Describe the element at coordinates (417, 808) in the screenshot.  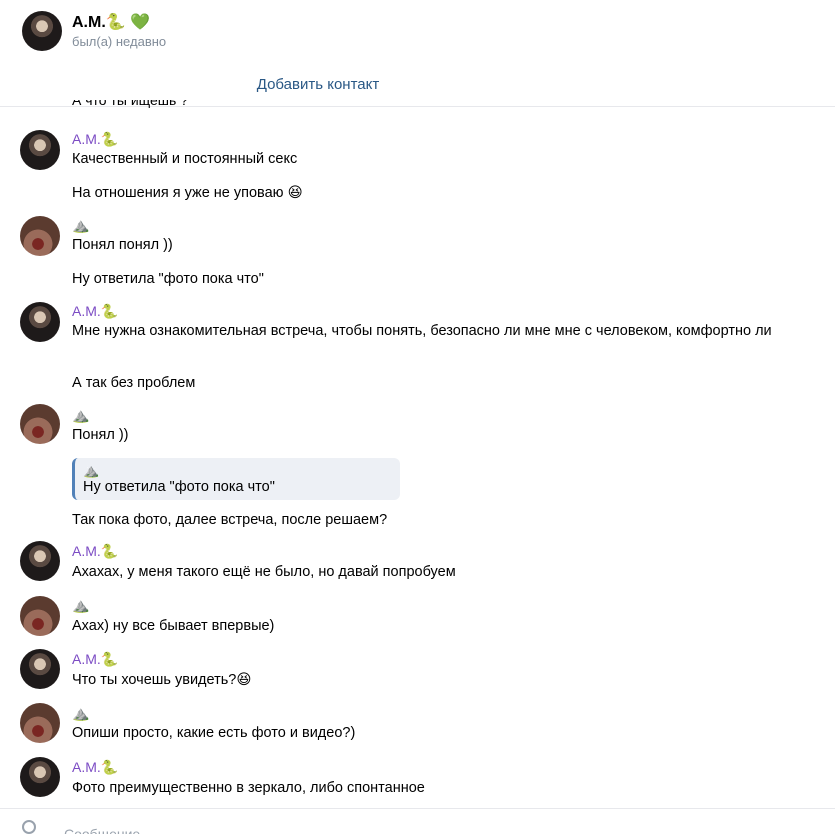
I see `composer-divider` at that location.